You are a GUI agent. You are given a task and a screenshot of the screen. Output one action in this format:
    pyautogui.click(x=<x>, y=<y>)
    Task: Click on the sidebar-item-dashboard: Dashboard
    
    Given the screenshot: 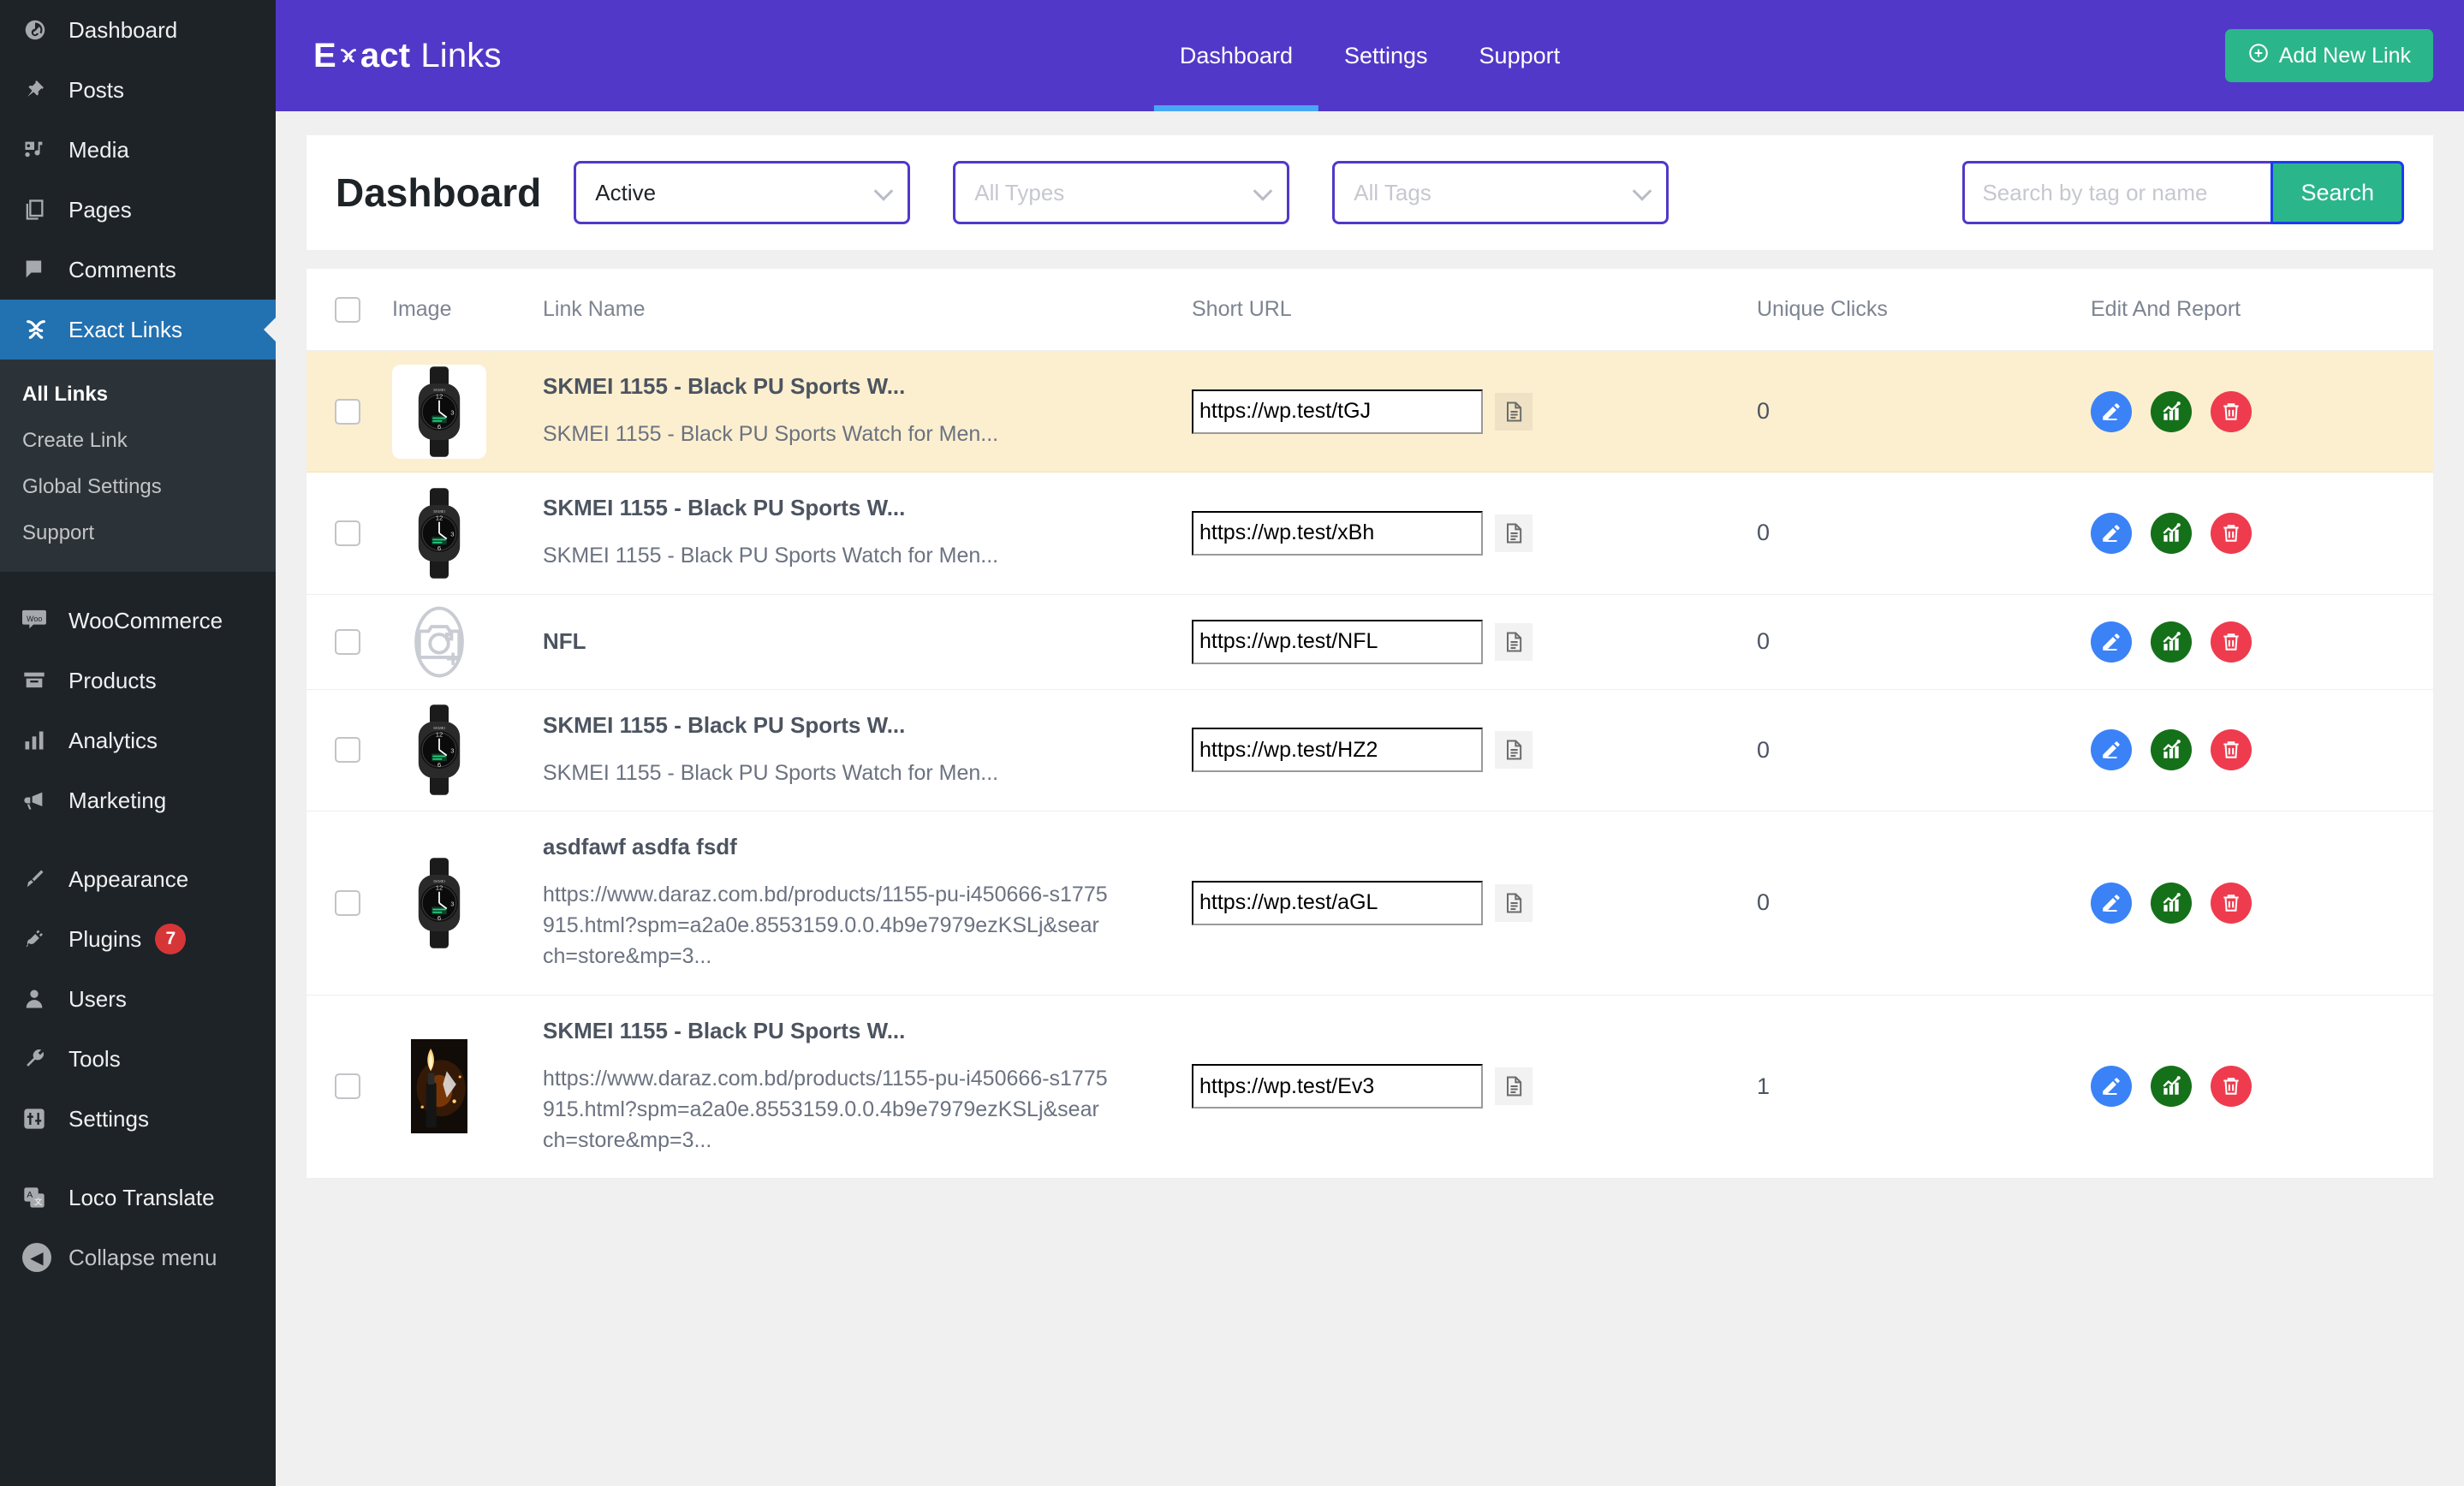 What is the action you would take?
    pyautogui.click(x=138, y=30)
    